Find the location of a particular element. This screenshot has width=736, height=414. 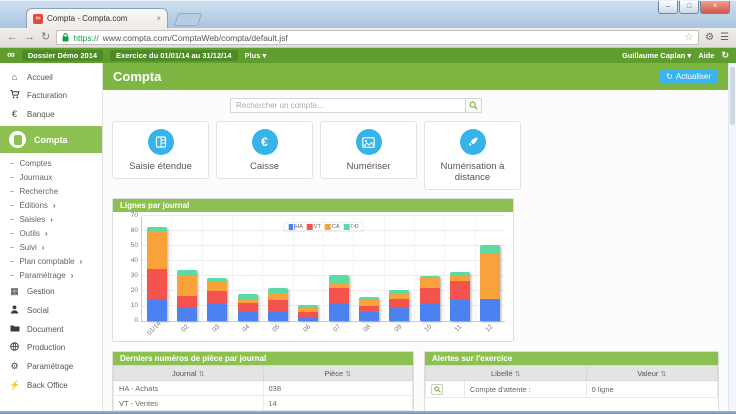

sidebar-subitem-suivi: – Suivi › is located at coordinates (51, 247).